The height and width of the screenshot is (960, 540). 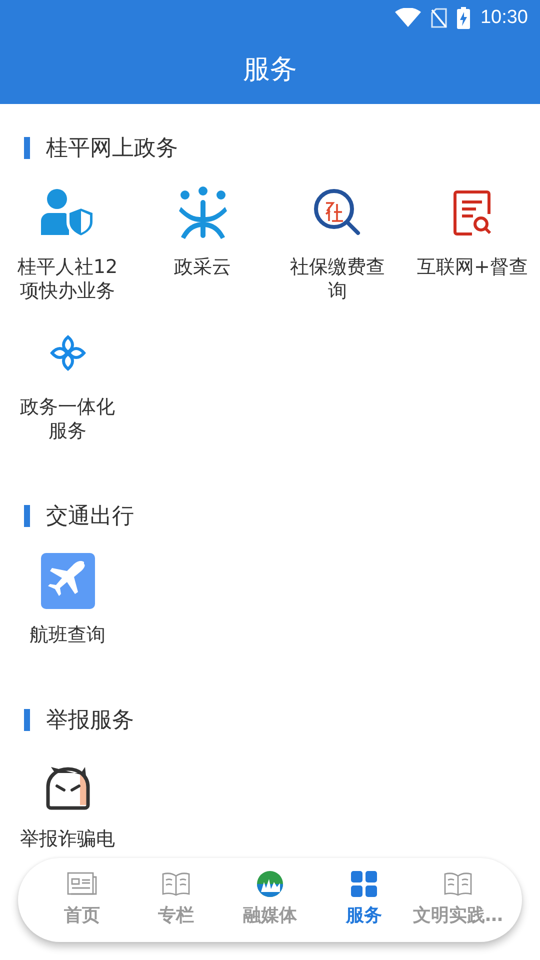 I want to click on newspaper-icon, so click(x=82, y=884).